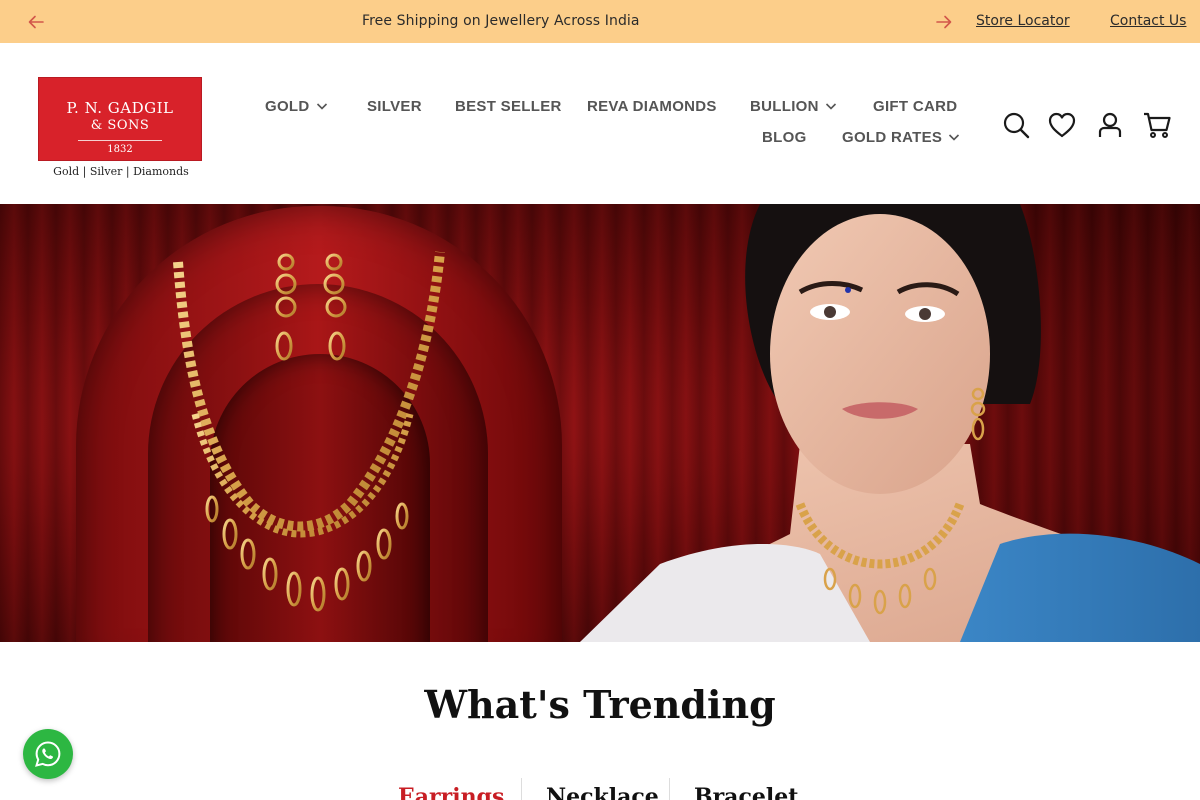 The image size is (1200, 800). I want to click on nav-item-label: BULLION, so click(784, 106).